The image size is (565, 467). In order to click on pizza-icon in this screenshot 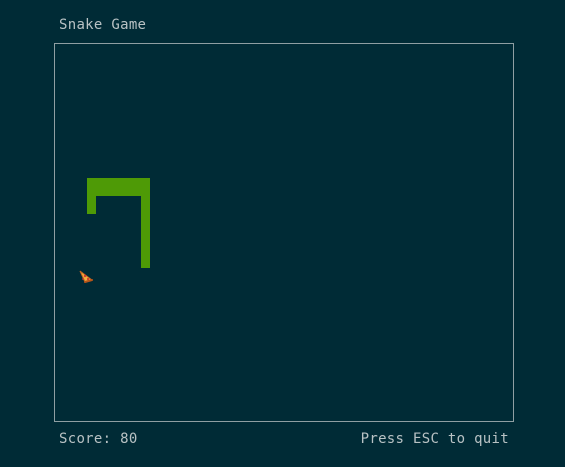, I will do `click(86, 276)`.